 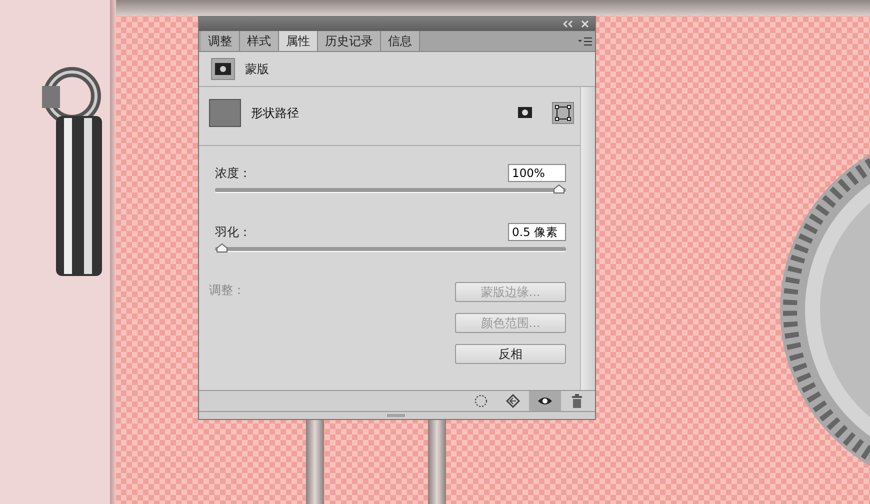 I want to click on panel-tab: 样式, so click(x=259, y=41).